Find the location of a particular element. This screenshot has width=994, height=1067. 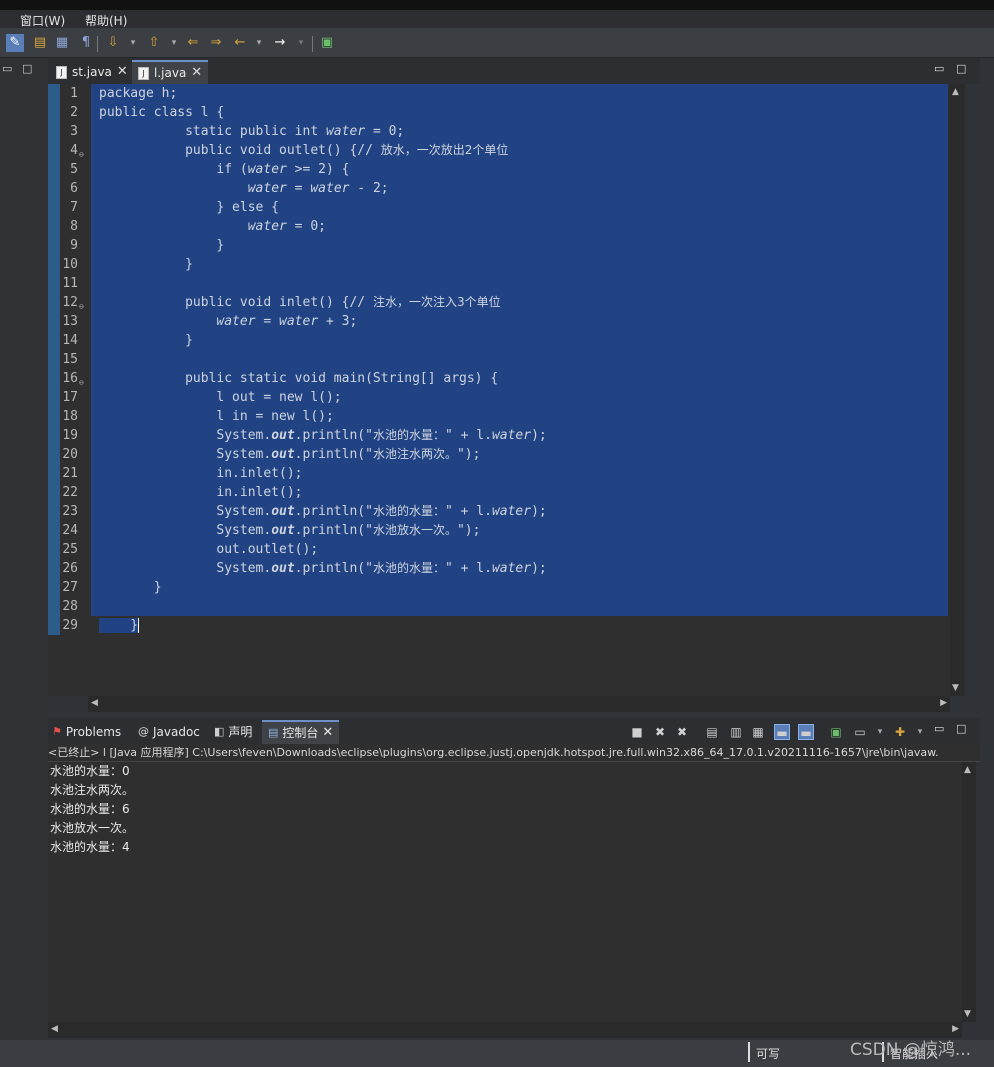

line-number: 28 is located at coordinates (70, 606).